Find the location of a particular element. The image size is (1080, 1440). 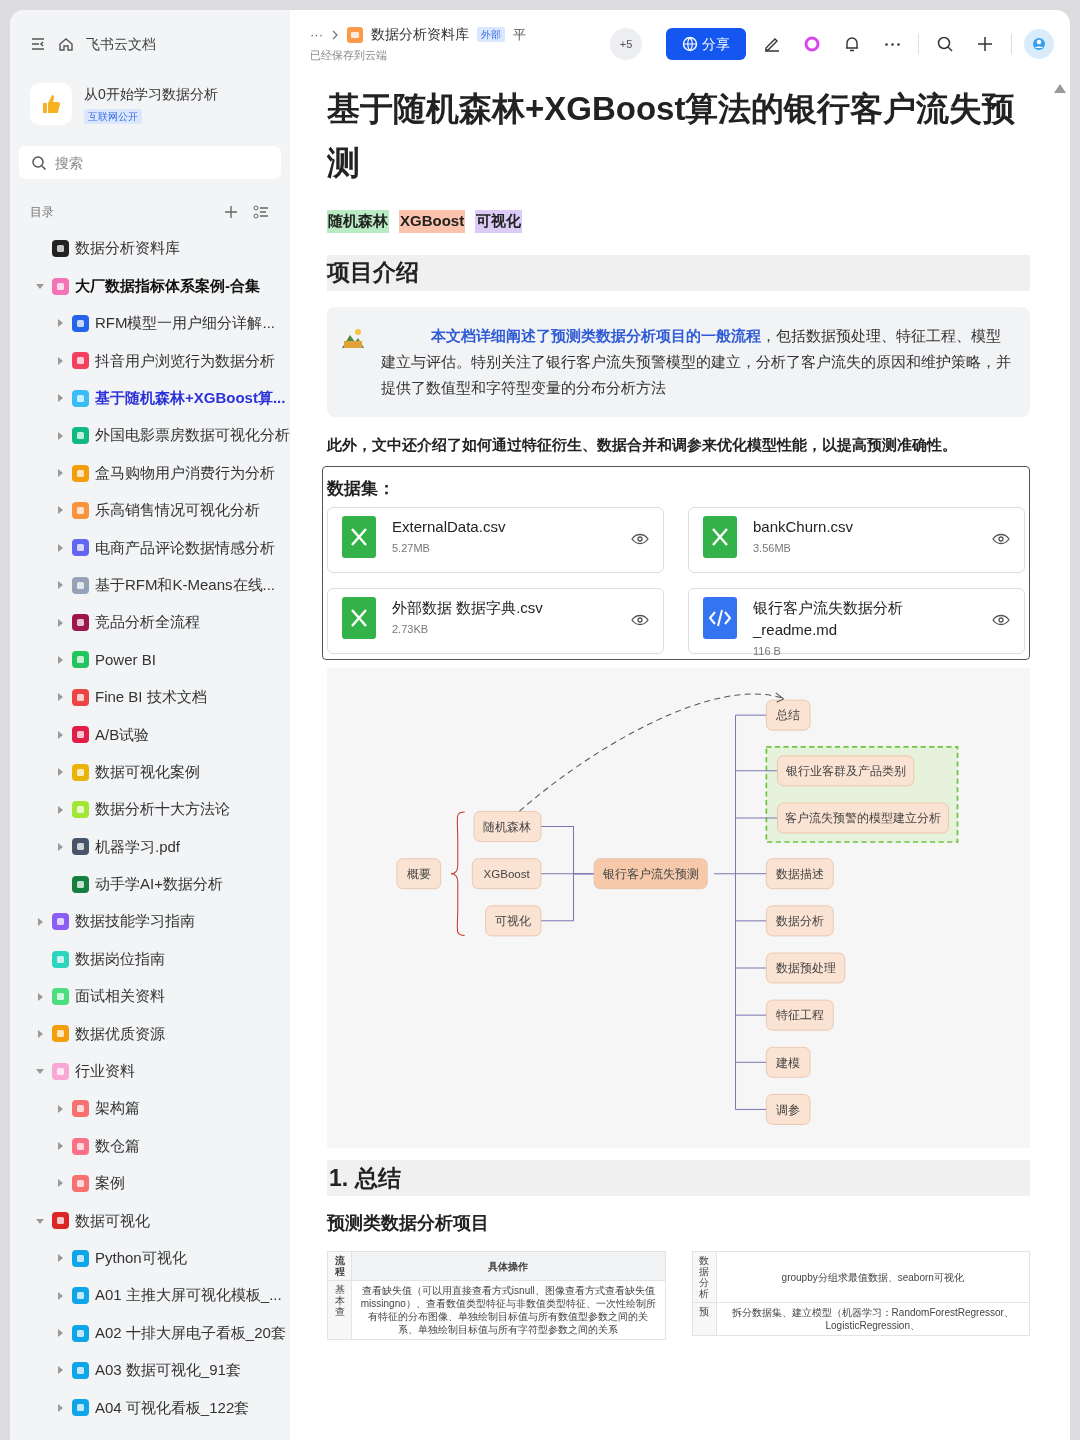

tree-item: A03 数据可视化_91套 is located at coordinates (150, 1370).